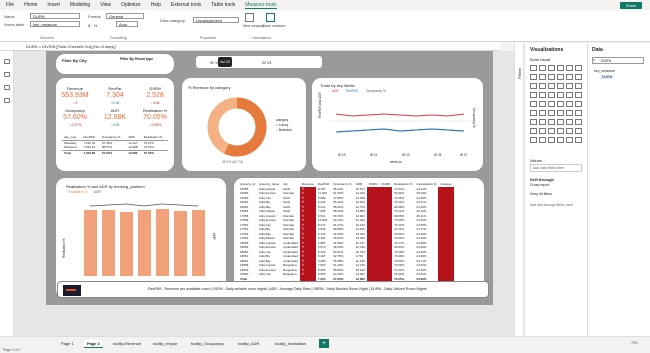 This screenshot has height=353, width=650. Describe the element at coordinates (125, 16) in the screenshot. I see `format-select: General` at that location.